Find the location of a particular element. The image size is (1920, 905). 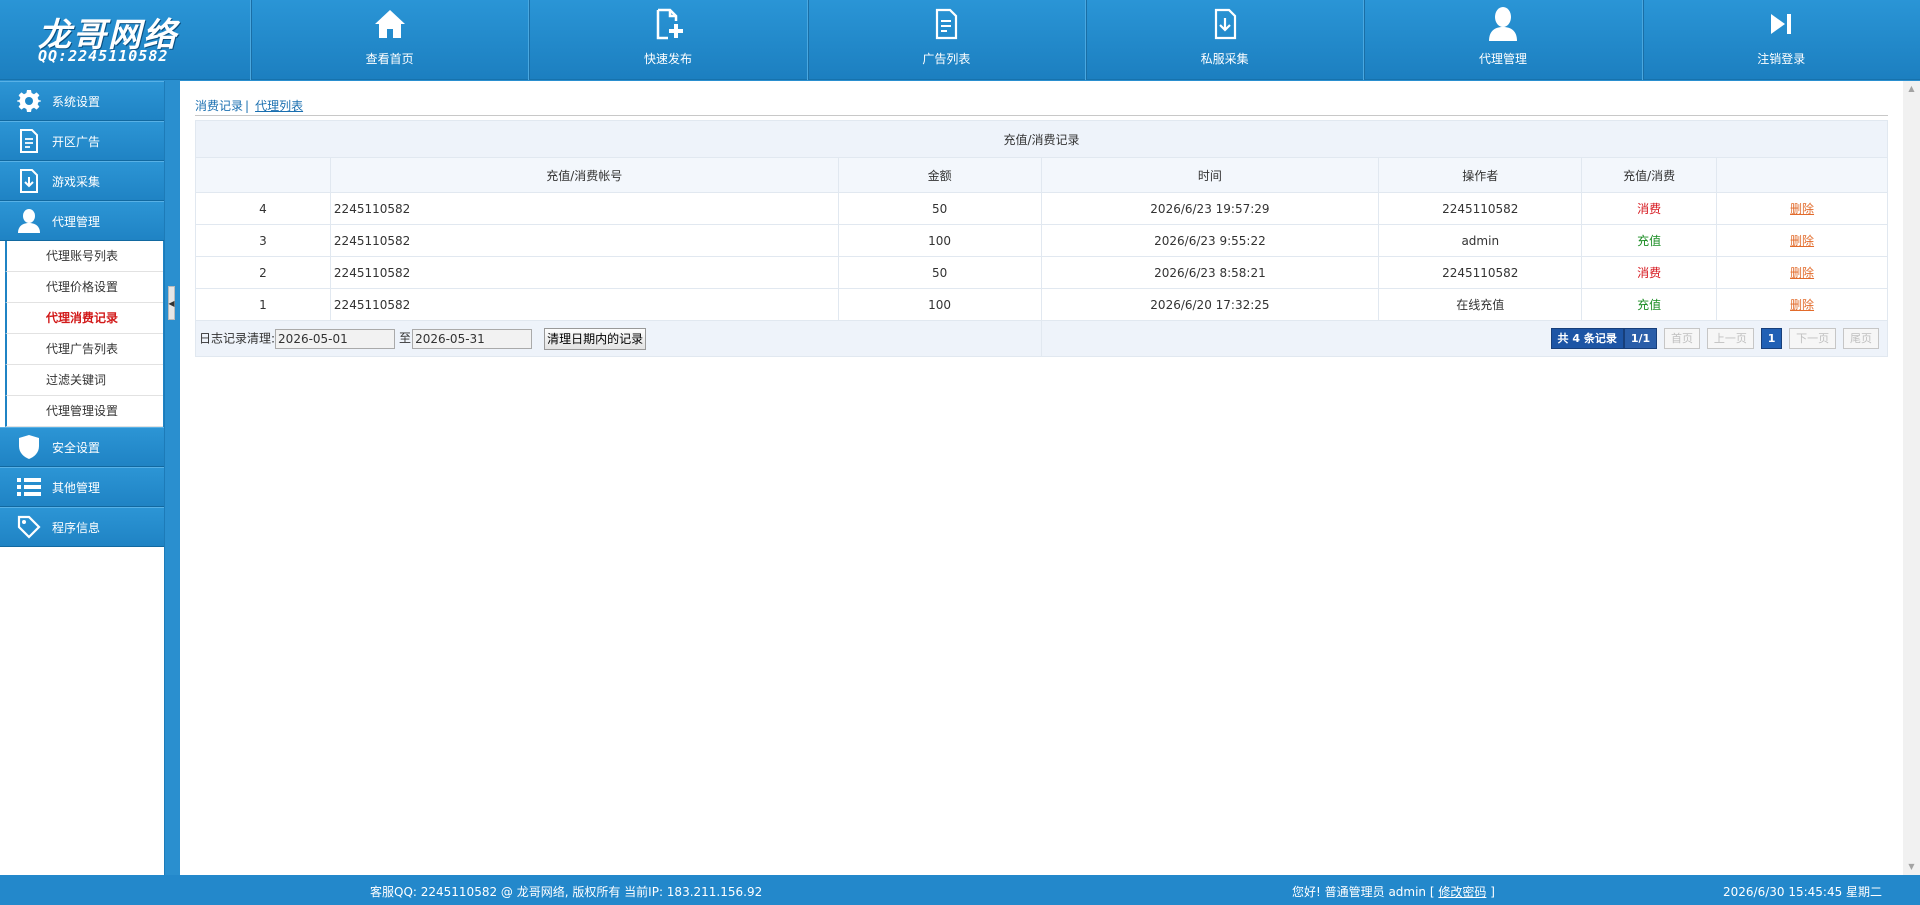

sidebar-group-agent-manage: 代理管理 is located at coordinates (82, 221).